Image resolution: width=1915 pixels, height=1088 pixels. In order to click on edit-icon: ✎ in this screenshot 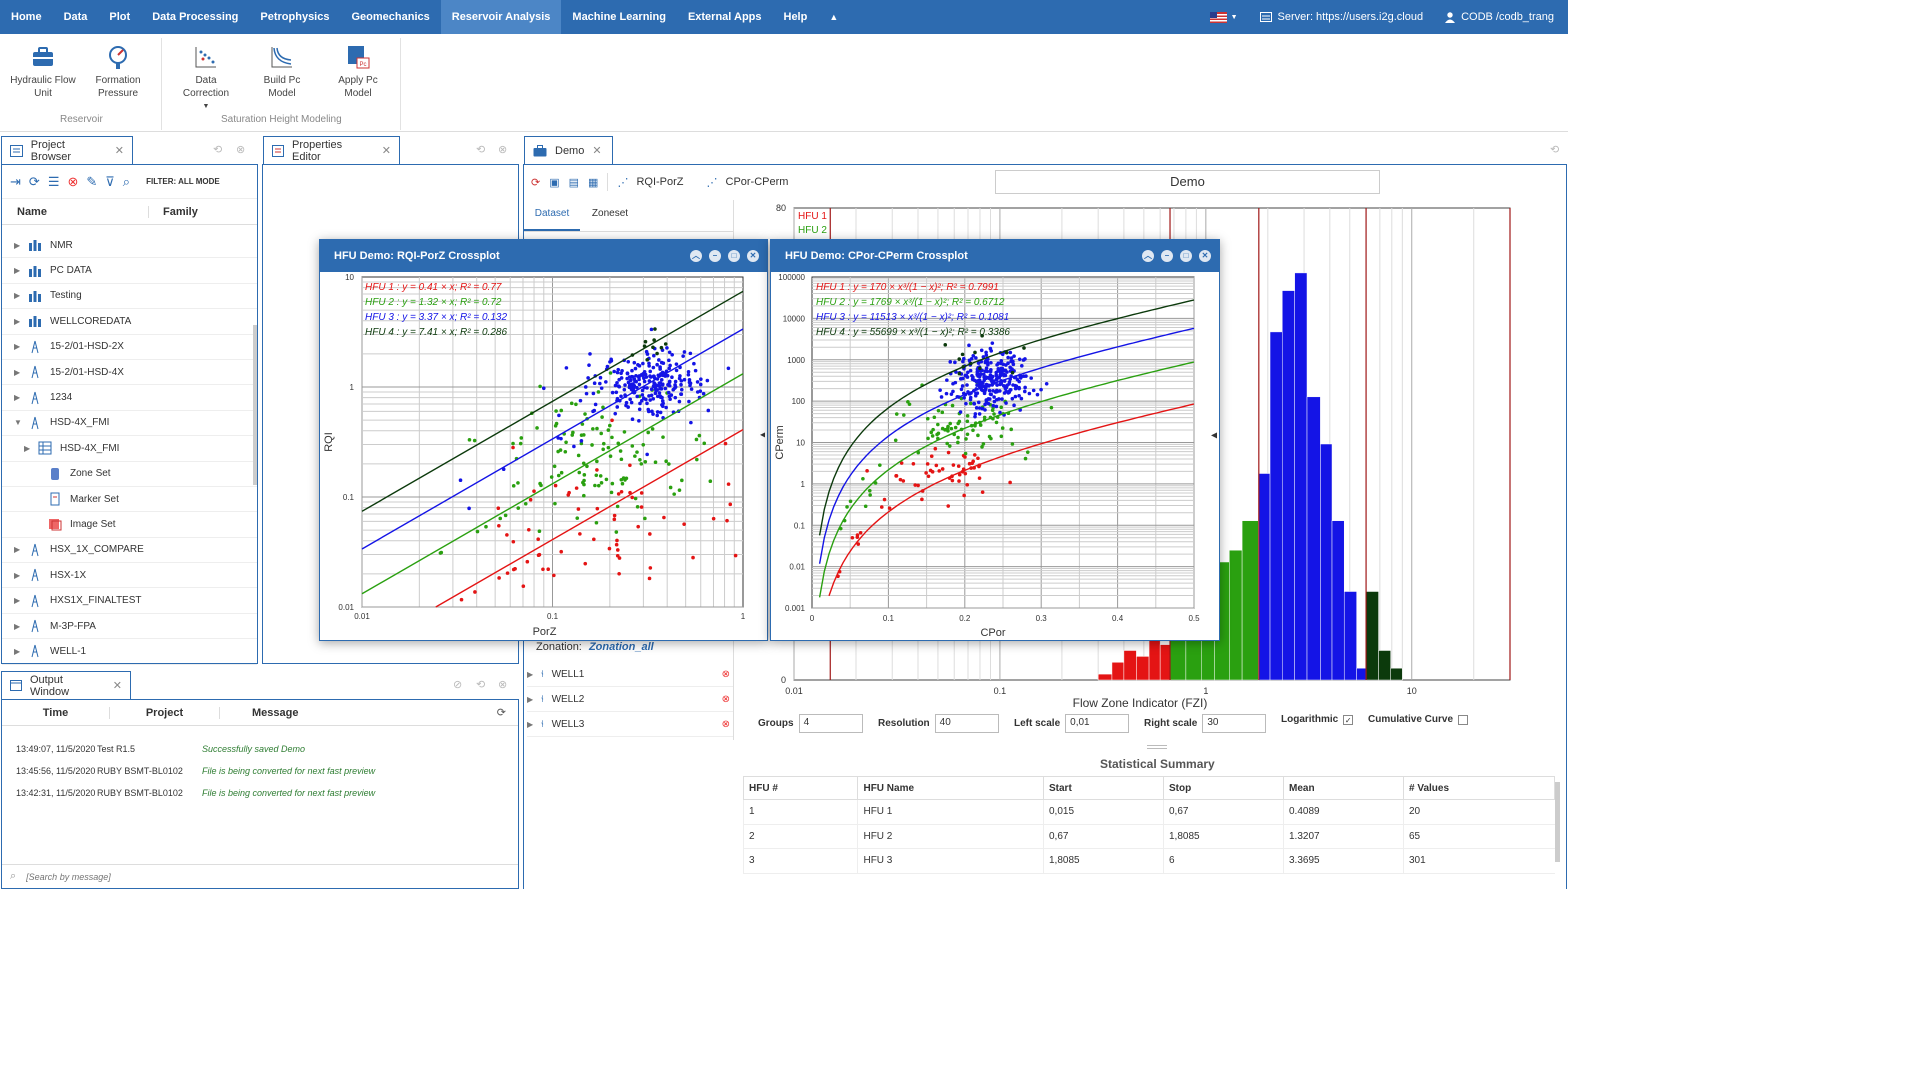, I will do `click(91, 182)`.